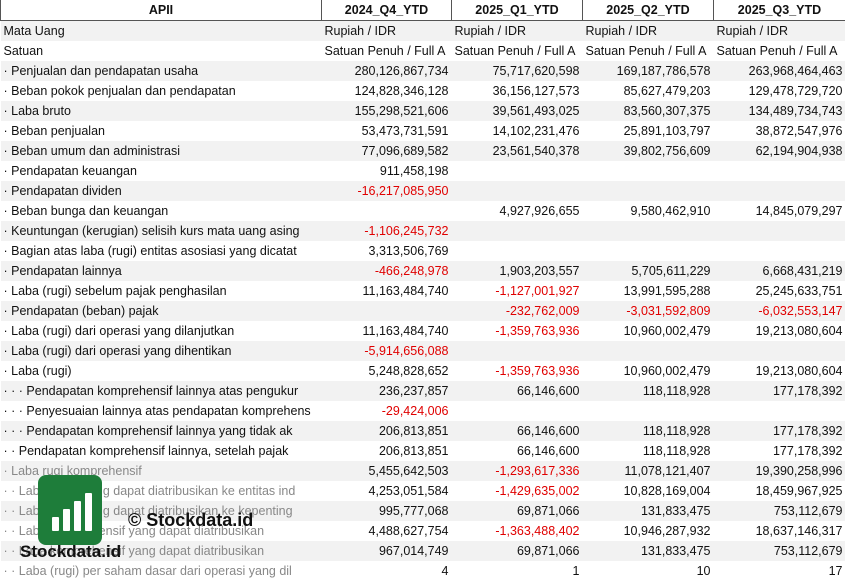  What do you see at coordinates (386, 431) in the screenshot?
I see `cell-value: 206,813,851` at bounding box center [386, 431].